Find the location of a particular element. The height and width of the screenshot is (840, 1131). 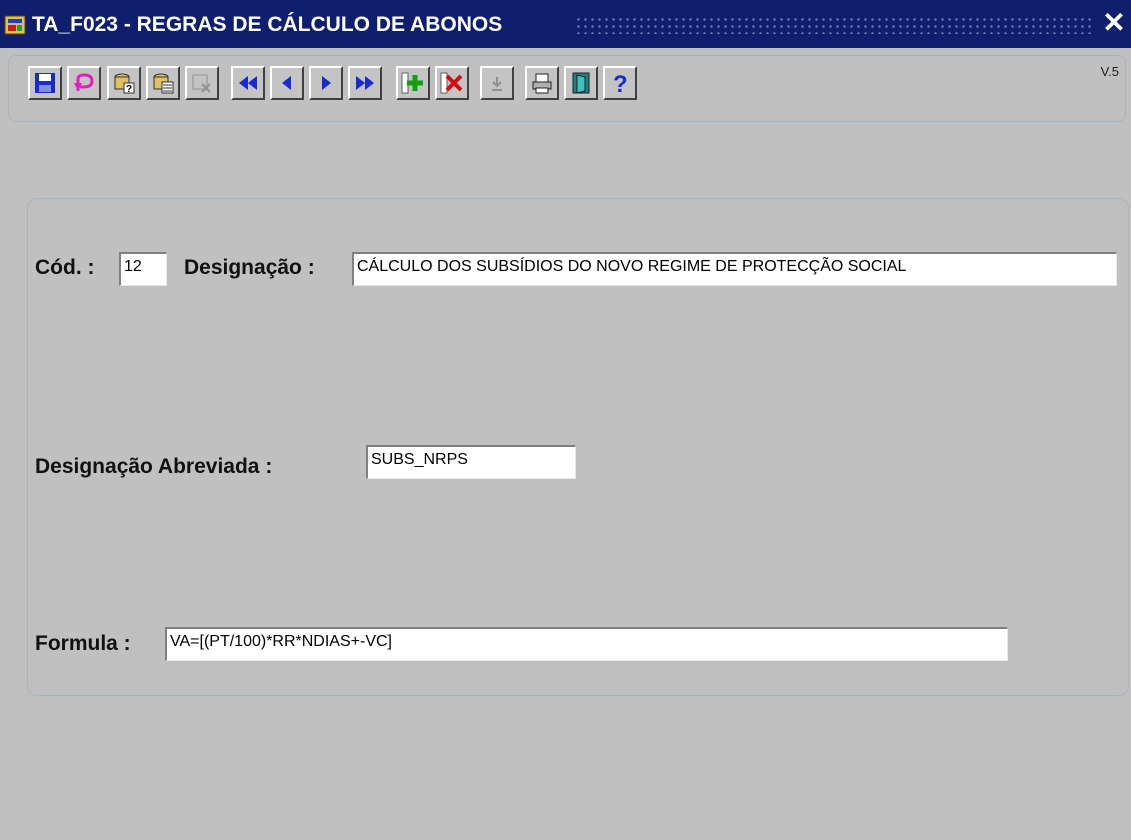

window-title: TA_F023 - REGRAS DE CÁLCULO DE ABONOS is located at coordinates (267, 24).